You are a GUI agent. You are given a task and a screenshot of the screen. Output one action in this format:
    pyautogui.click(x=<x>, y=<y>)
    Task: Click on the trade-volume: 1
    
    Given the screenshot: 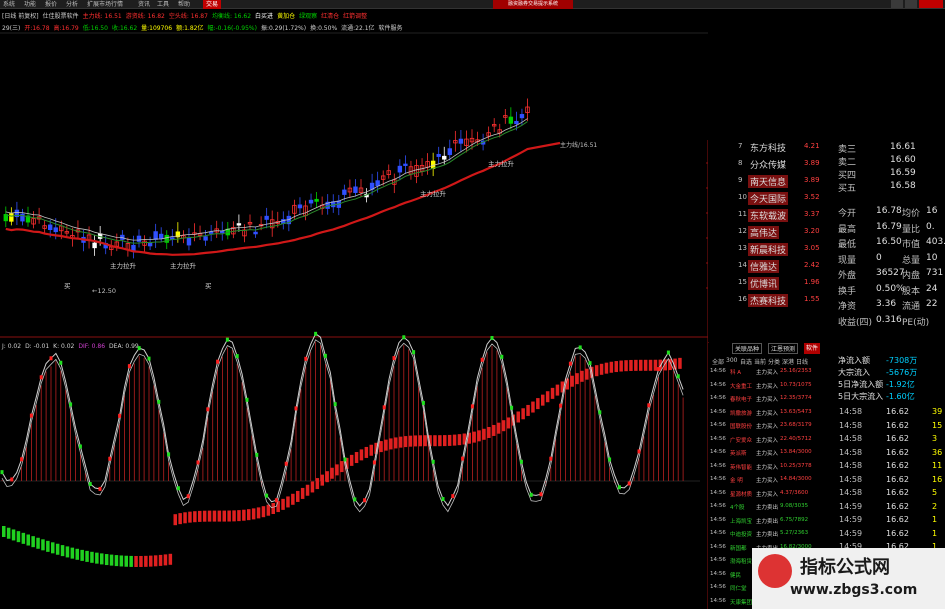 What is the action you would take?
    pyautogui.click(x=935, y=533)
    